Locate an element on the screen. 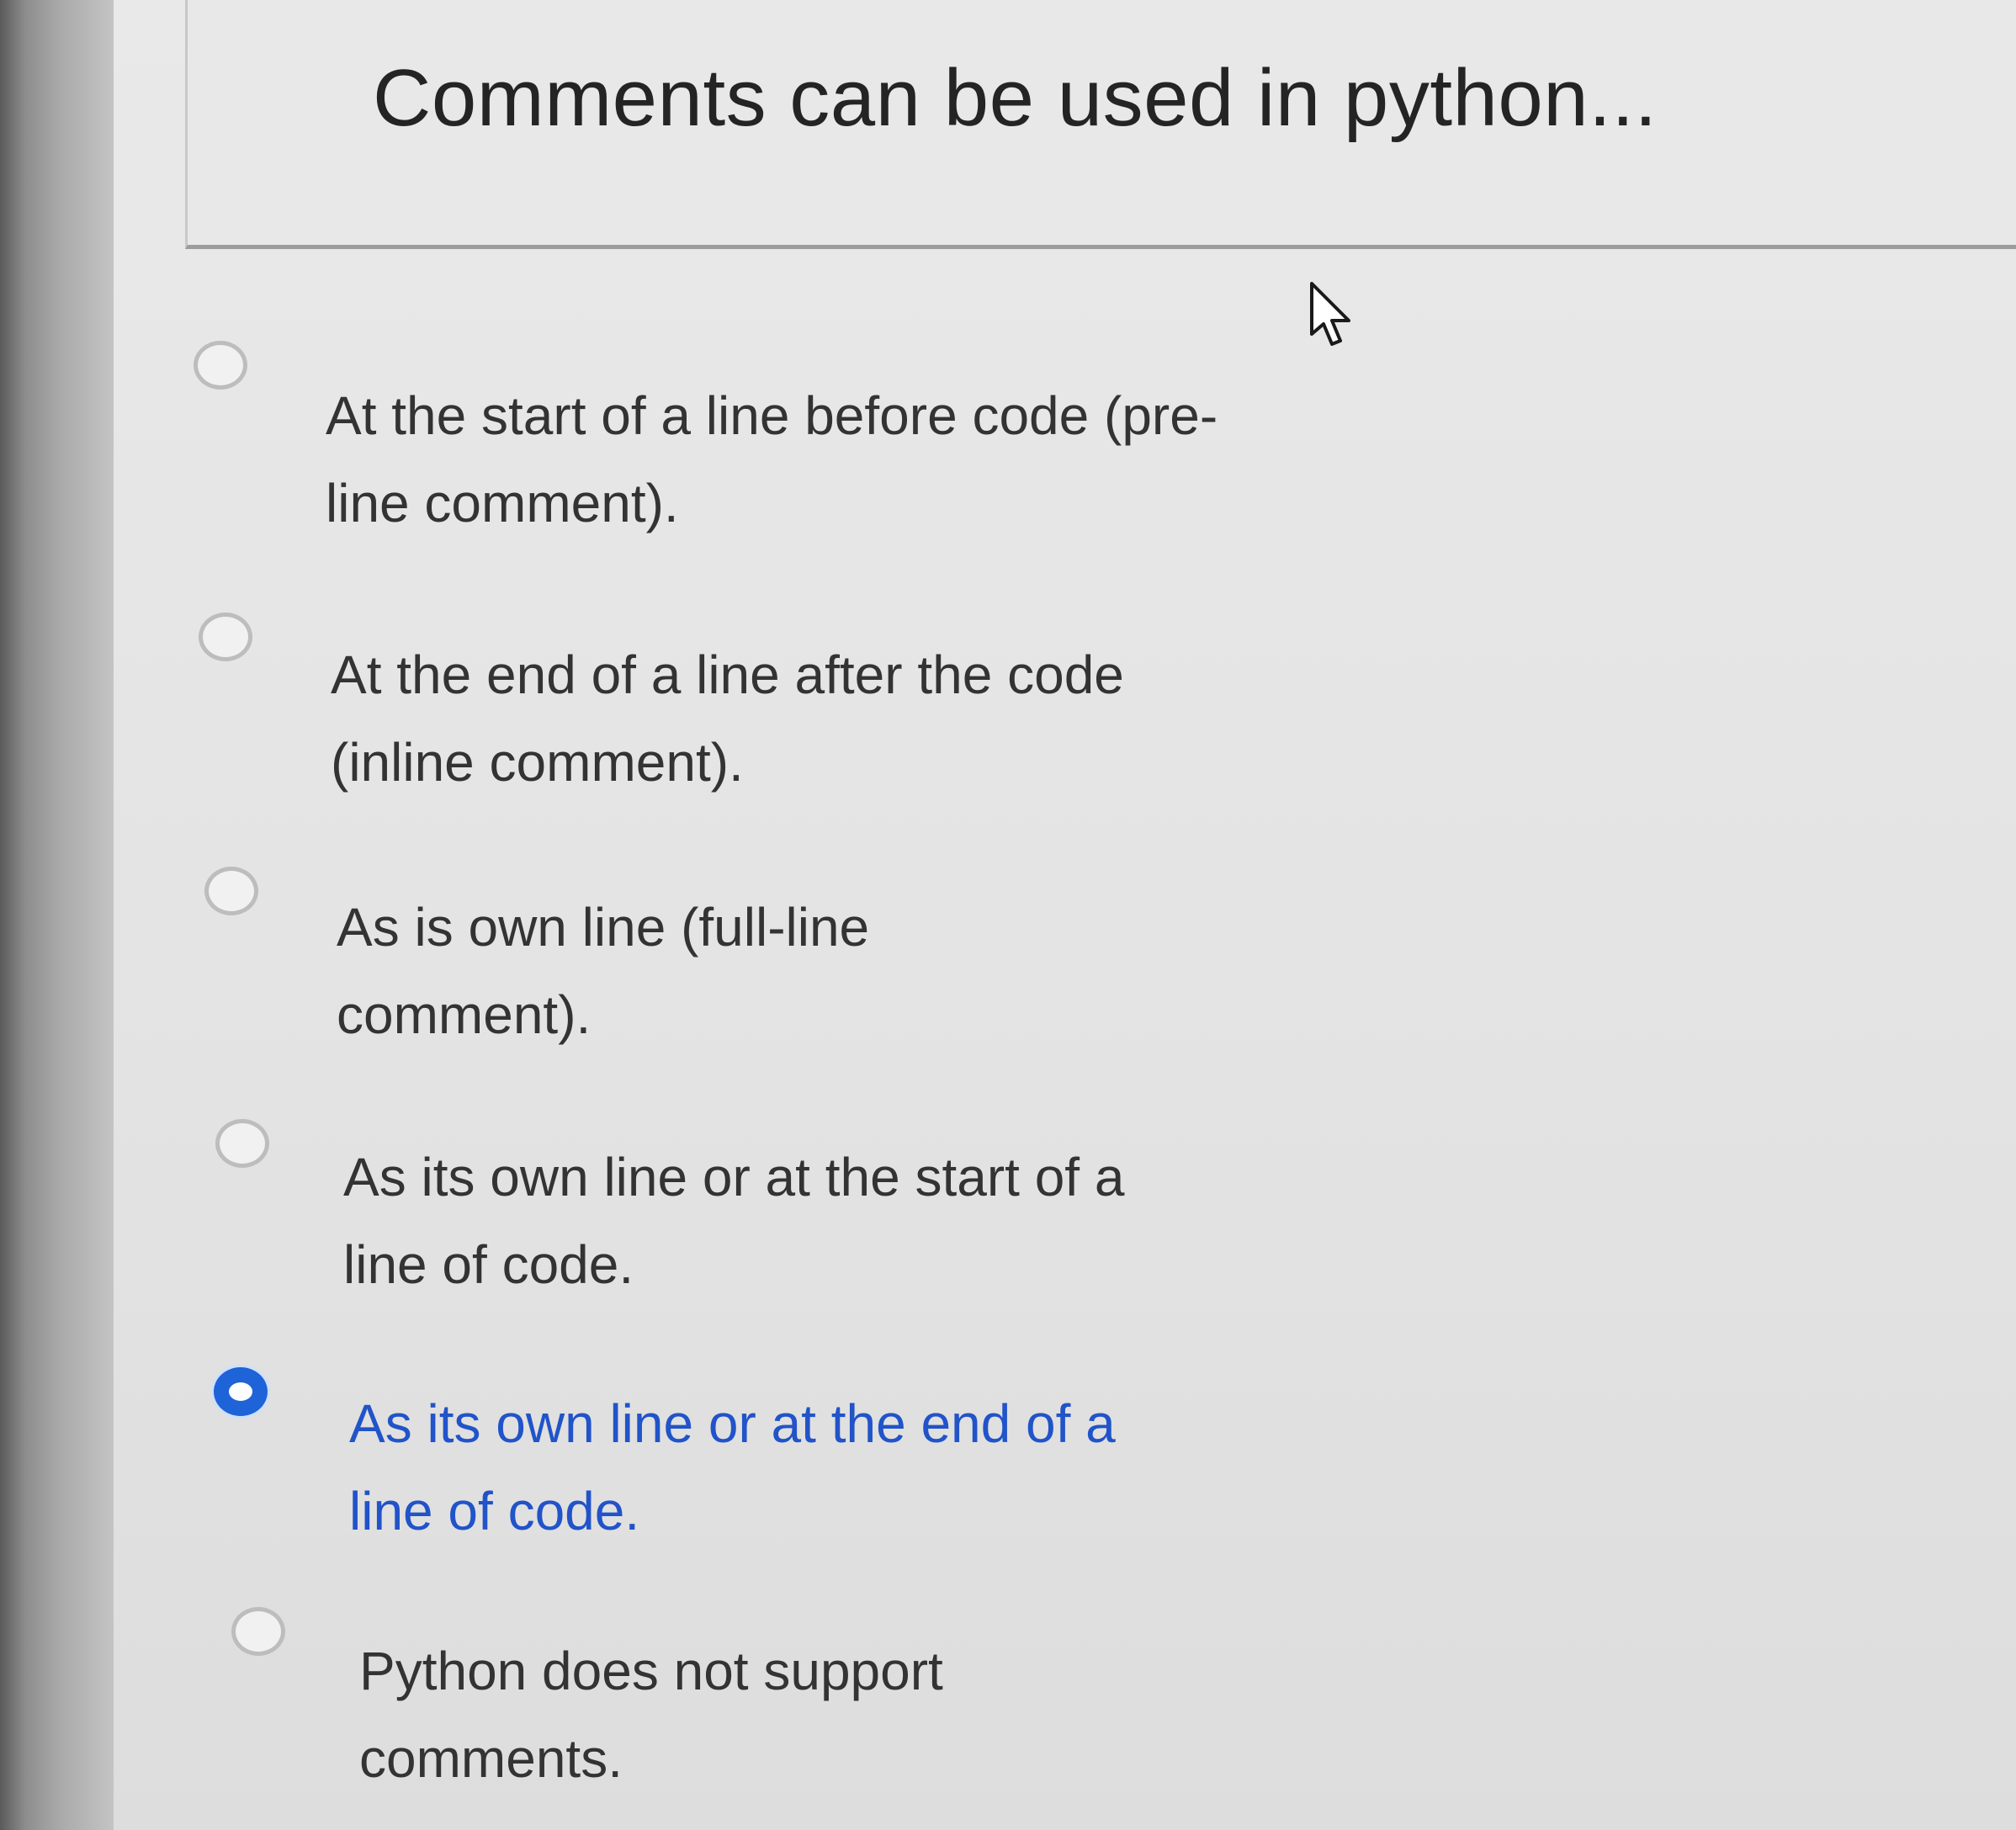 The width and height of the screenshot is (2016, 1830). screen-bezel is located at coordinates (57, 915).